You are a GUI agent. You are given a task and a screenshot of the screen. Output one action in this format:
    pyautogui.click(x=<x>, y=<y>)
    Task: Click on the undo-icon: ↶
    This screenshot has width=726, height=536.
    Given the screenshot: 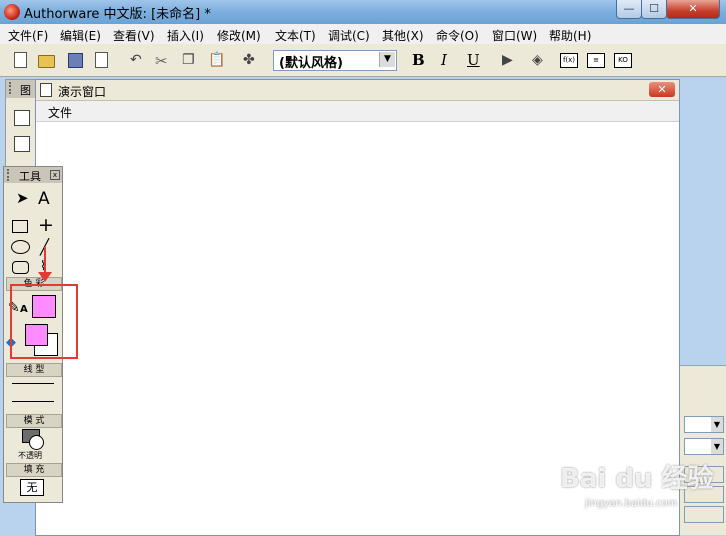 What is the action you would take?
    pyautogui.click(x=139, y=60)
    